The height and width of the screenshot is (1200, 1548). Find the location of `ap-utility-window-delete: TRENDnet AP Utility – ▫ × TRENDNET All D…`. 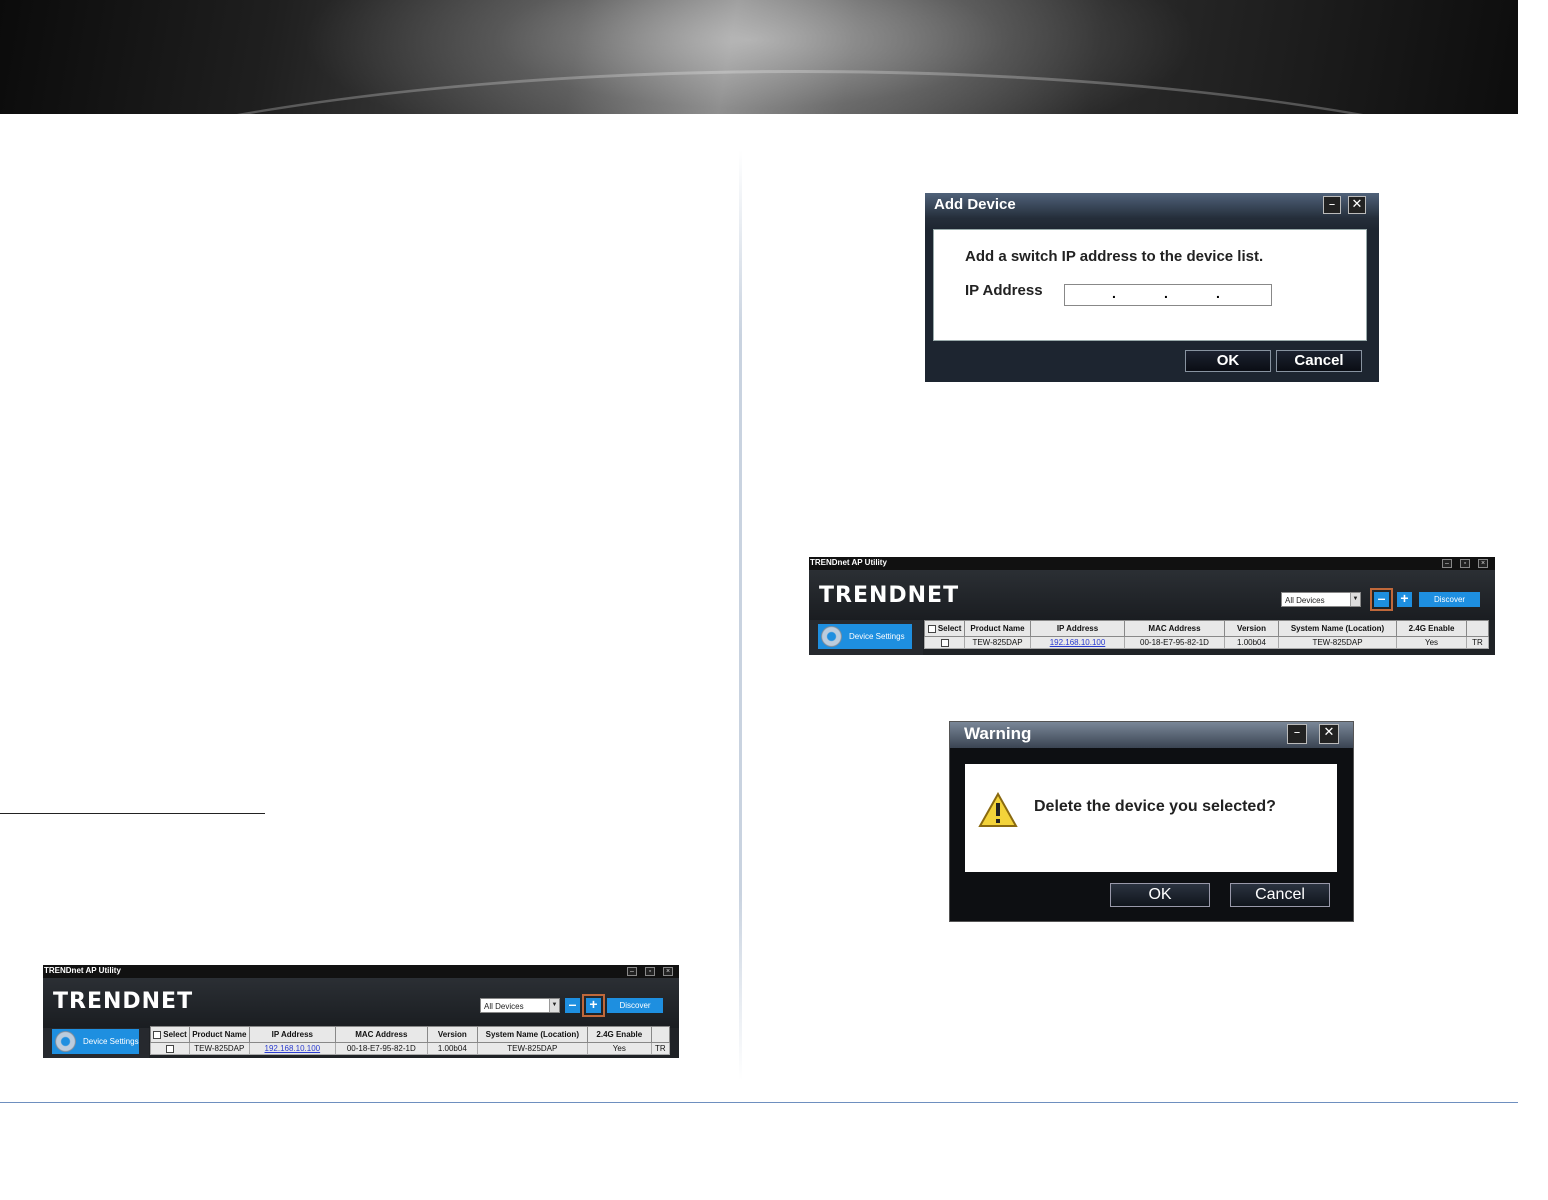

ap-utility-window-delete: TRENDnet AP Utility – ▫ × TRENDNET All D… is located at coordinates (1152, 606).